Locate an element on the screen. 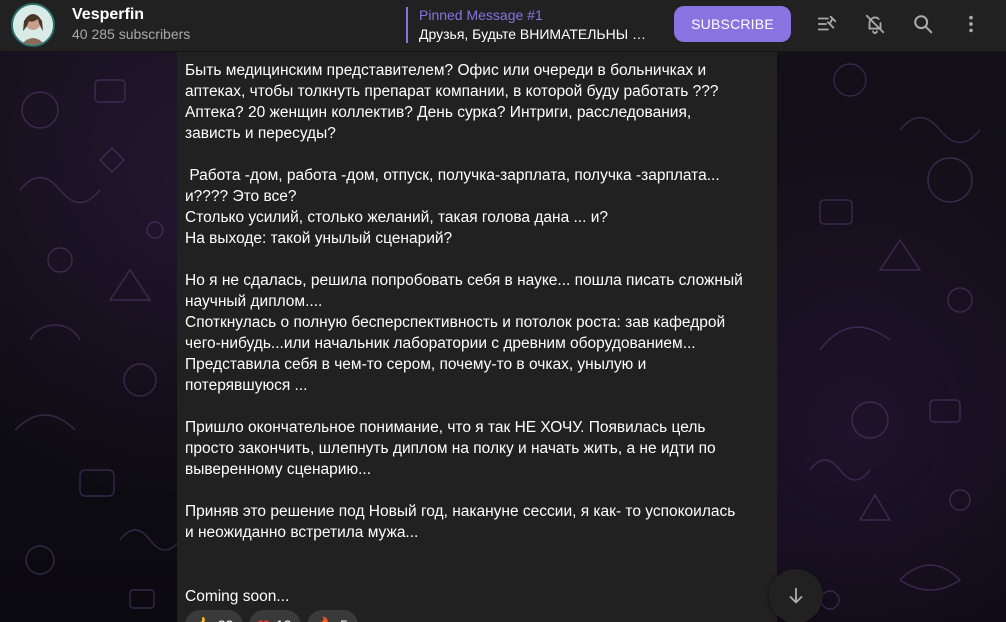 This screenshot has height=622, width=1006. subscriber-count: 40 285 subscribers is located at coordinates (131, 34).